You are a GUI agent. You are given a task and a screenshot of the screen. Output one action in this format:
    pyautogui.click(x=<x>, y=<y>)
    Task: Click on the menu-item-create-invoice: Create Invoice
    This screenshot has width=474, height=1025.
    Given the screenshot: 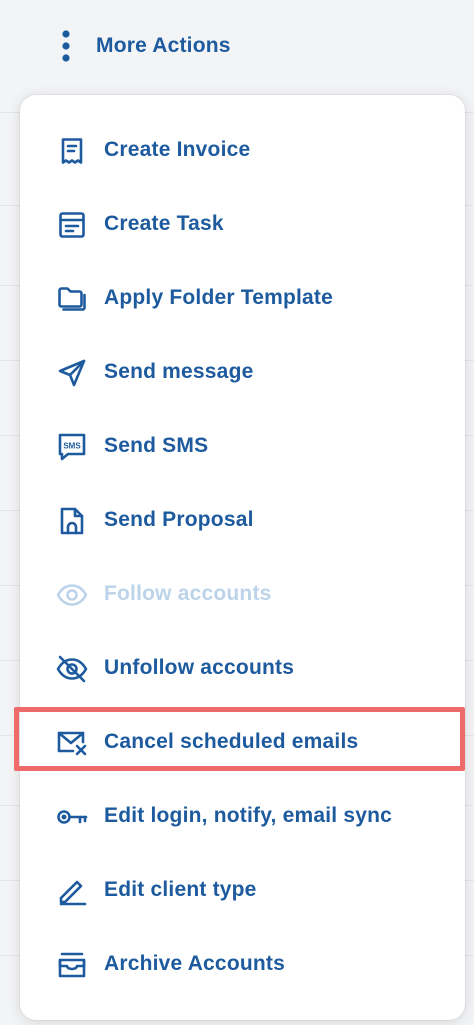 What is the action you would take?
    pyautogui.click(x=242, y=150)
    